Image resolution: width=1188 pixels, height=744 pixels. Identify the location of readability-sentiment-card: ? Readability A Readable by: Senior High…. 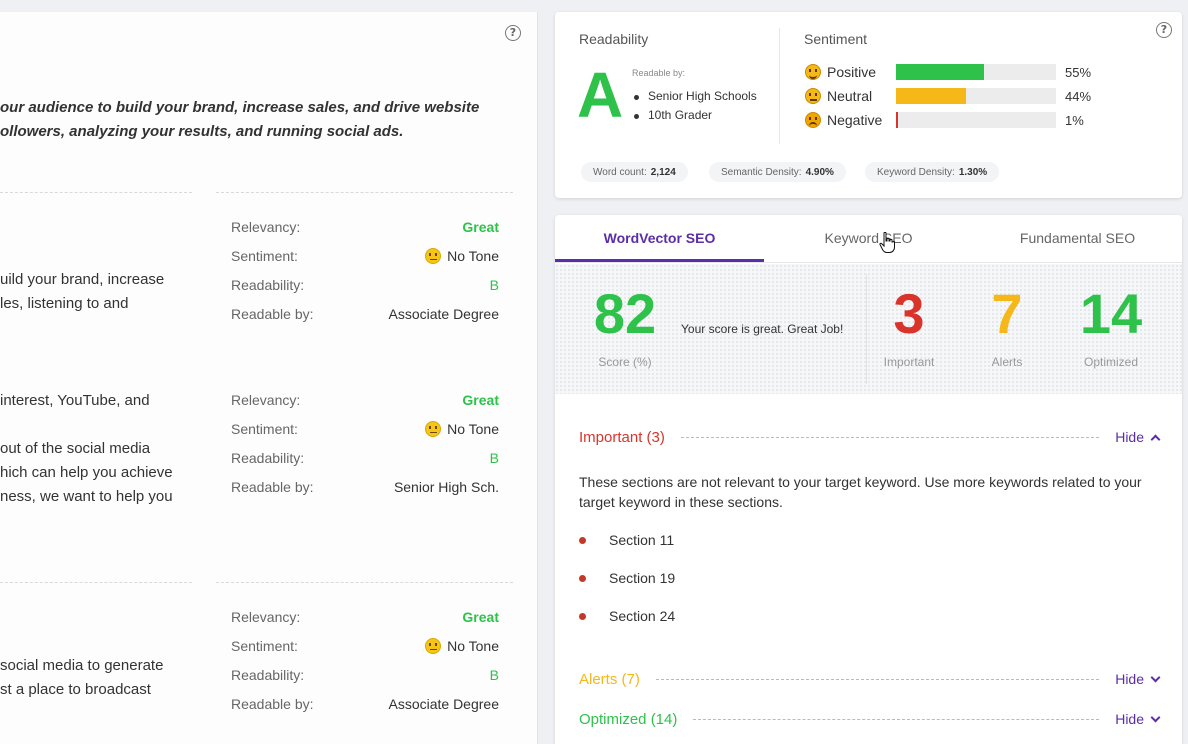
(868, 105).